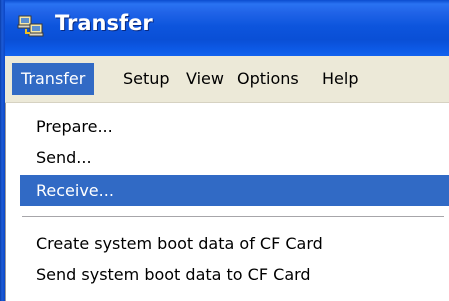 The width and height of the screenshot is (449, 301). What do you see at coordinates (205, 79) in the screenshot?
I see `menu-view: View` at bounding box center [205, 79].